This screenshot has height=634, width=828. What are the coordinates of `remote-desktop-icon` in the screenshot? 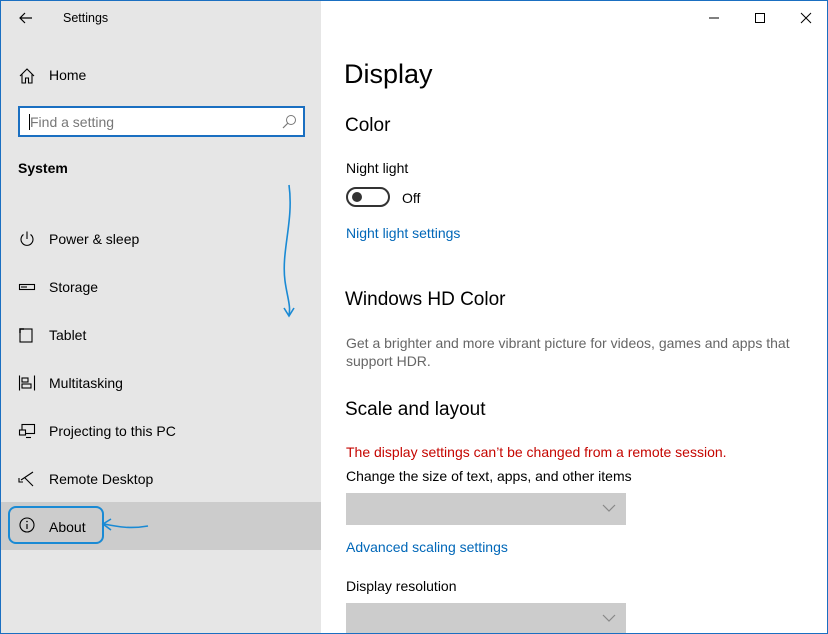 It's located at (26, 479).